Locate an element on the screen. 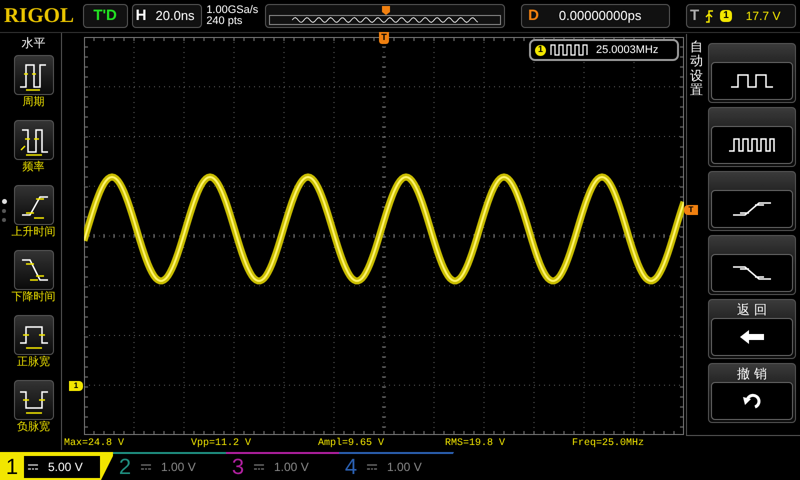  measure-label: 周期 is located at coordinates (33, 102).